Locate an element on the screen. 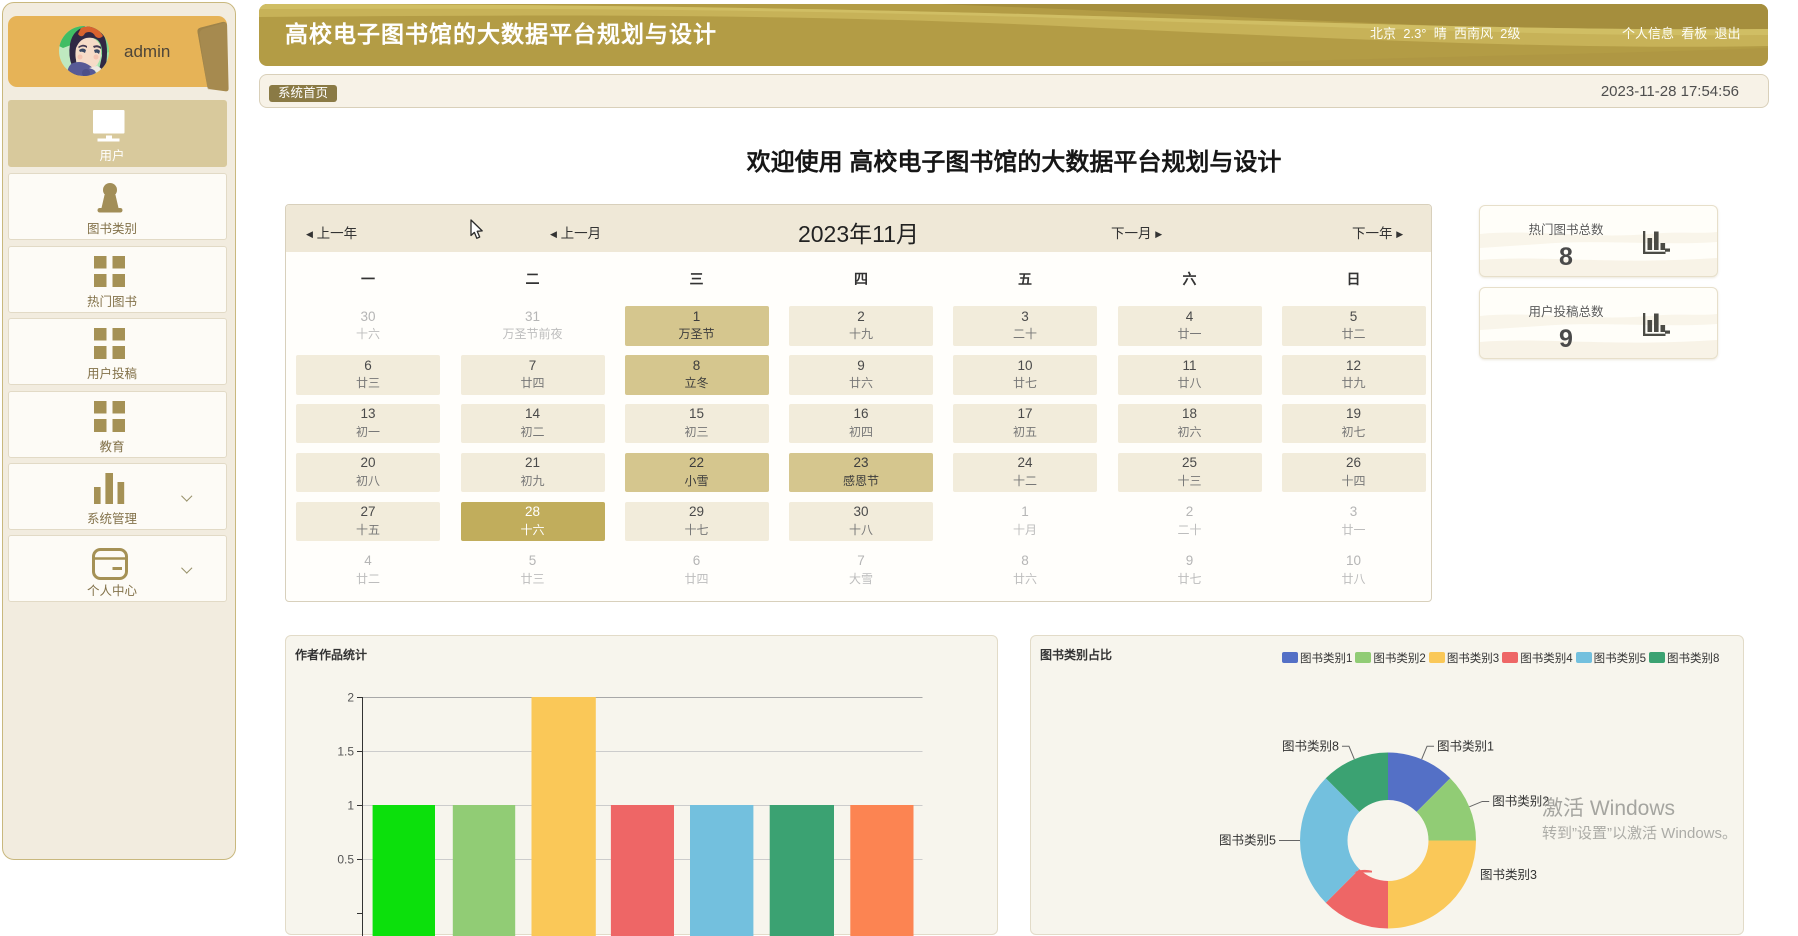 The width and height of the screenshot is (1798, 936). svg-text: 图书类别2 is located at coordinates (1520, 801).